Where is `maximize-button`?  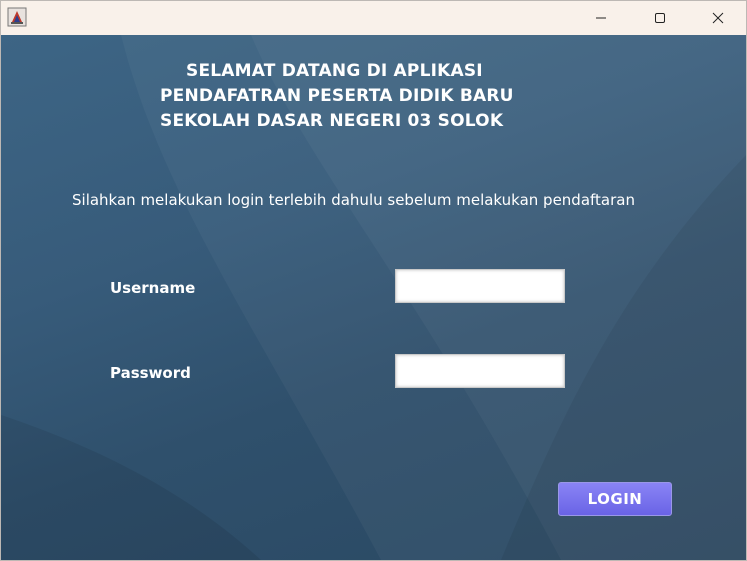
maximize-button is located at coordinates (660, 18).